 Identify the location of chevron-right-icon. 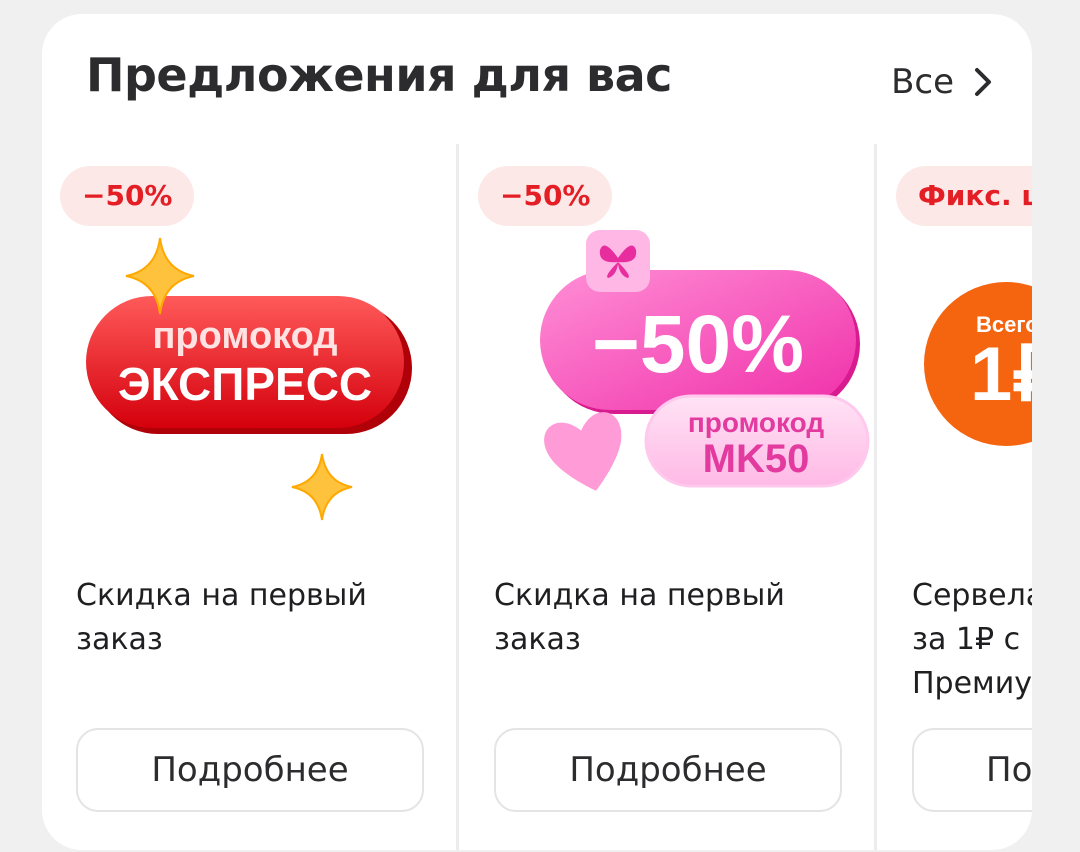
(983, 82).